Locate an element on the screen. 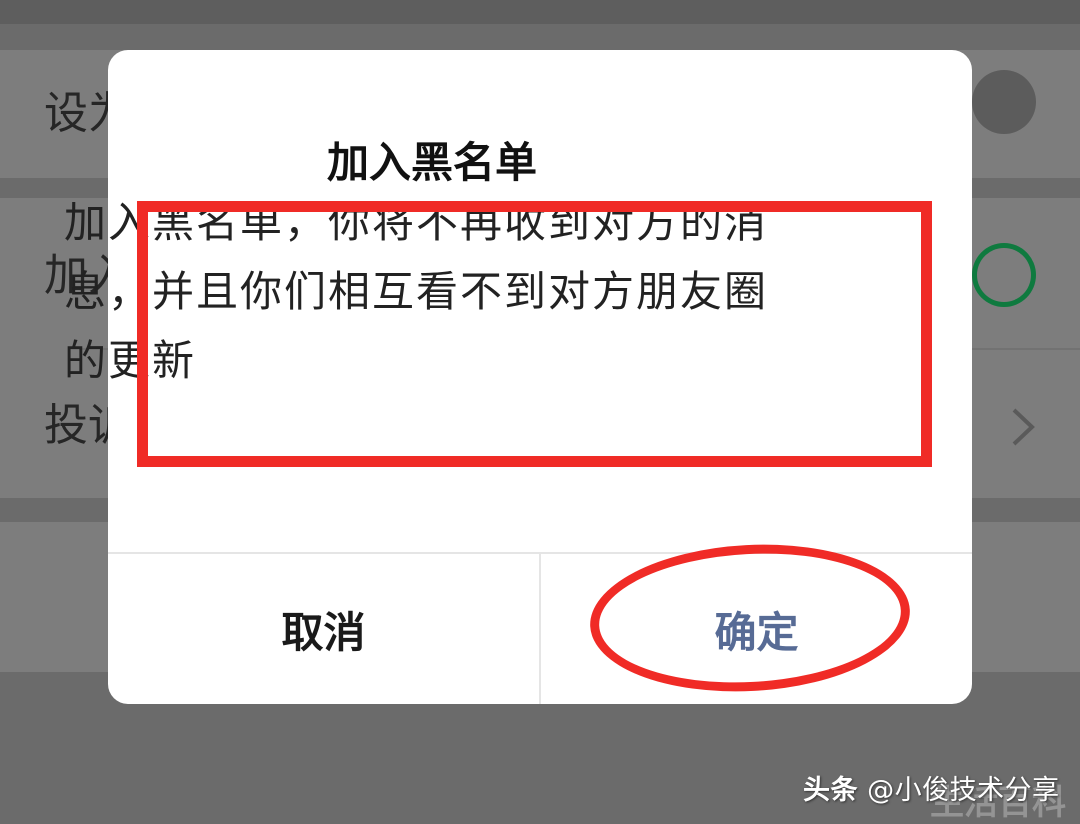 Image resolution: width=1080 pixels, height=824 pixels. cancel-button: 取消 is located at coordinates (323, 629).